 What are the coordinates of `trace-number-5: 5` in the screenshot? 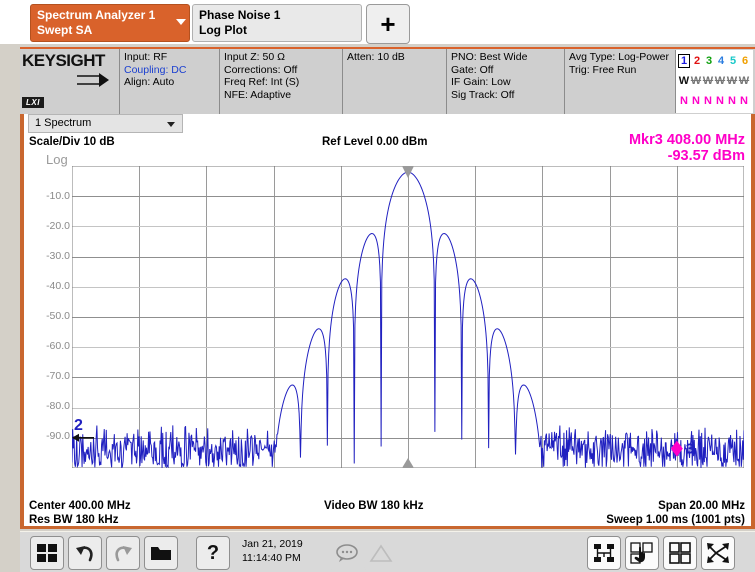 It's located at (733, 61).